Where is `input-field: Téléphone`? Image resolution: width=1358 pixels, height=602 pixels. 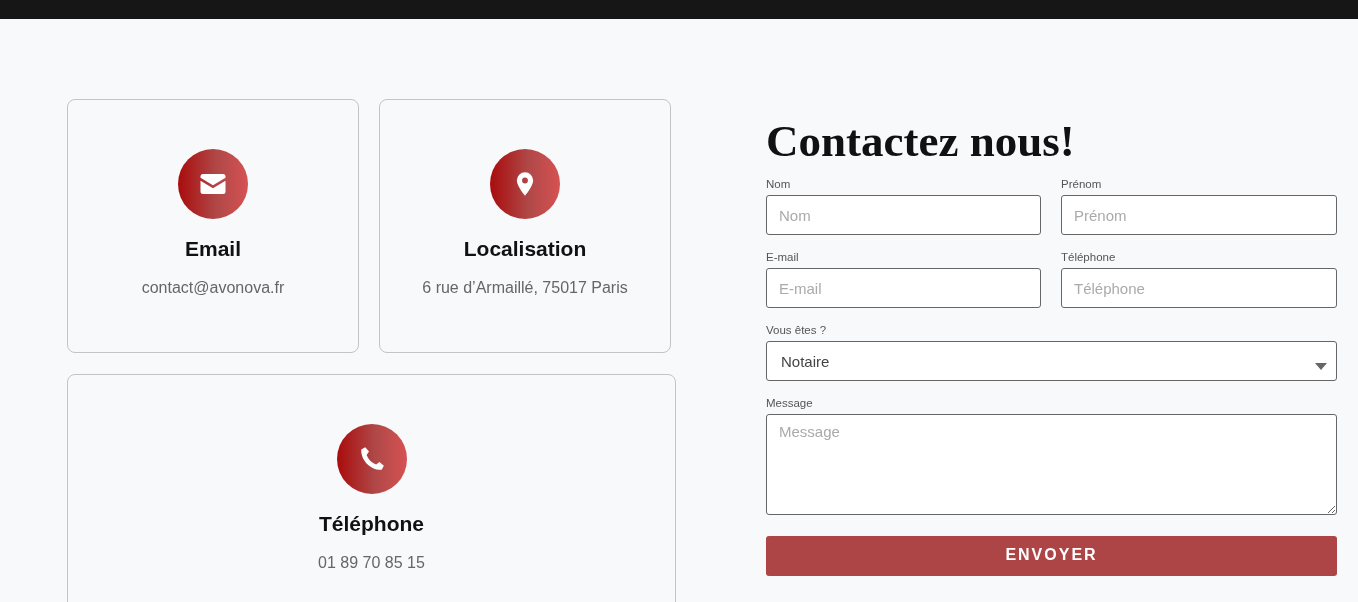 input-field: Téléphone is located at coordinates (1199, 288).